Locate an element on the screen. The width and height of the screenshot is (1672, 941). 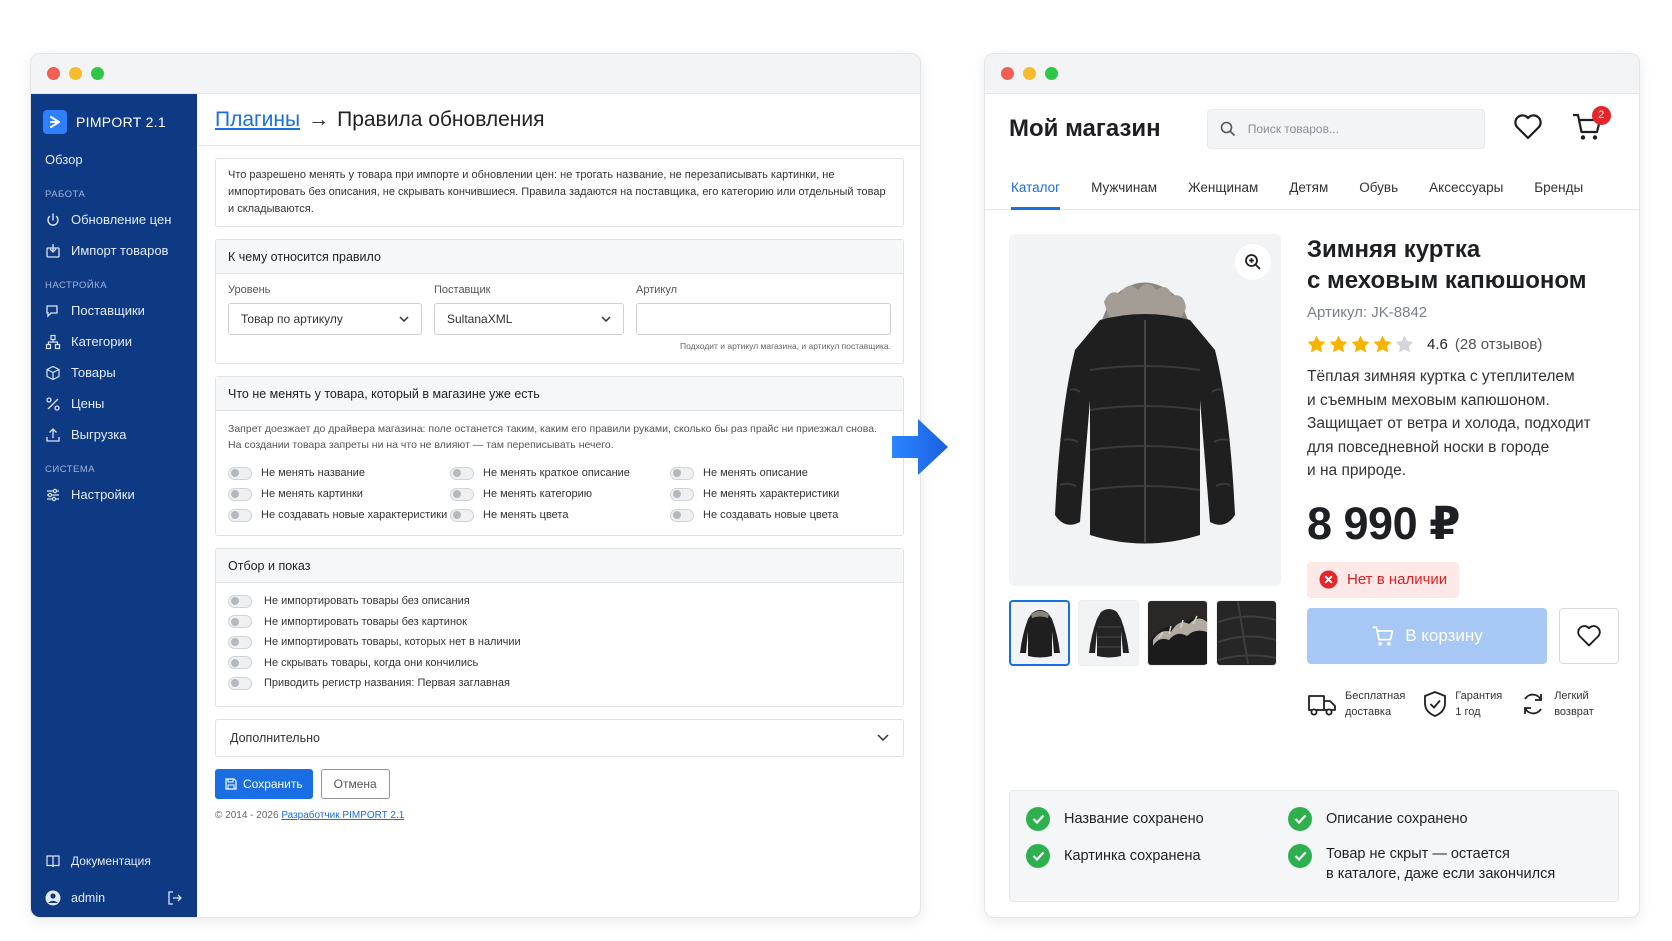
tab-brands: Бренды is located at coordinates (1558, 187).